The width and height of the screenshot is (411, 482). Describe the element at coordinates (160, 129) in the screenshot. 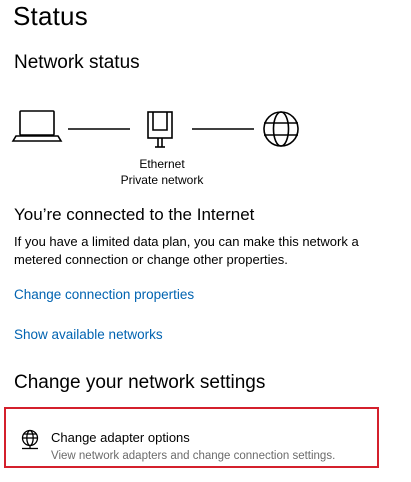

I see `ethernet-icon` at that location.